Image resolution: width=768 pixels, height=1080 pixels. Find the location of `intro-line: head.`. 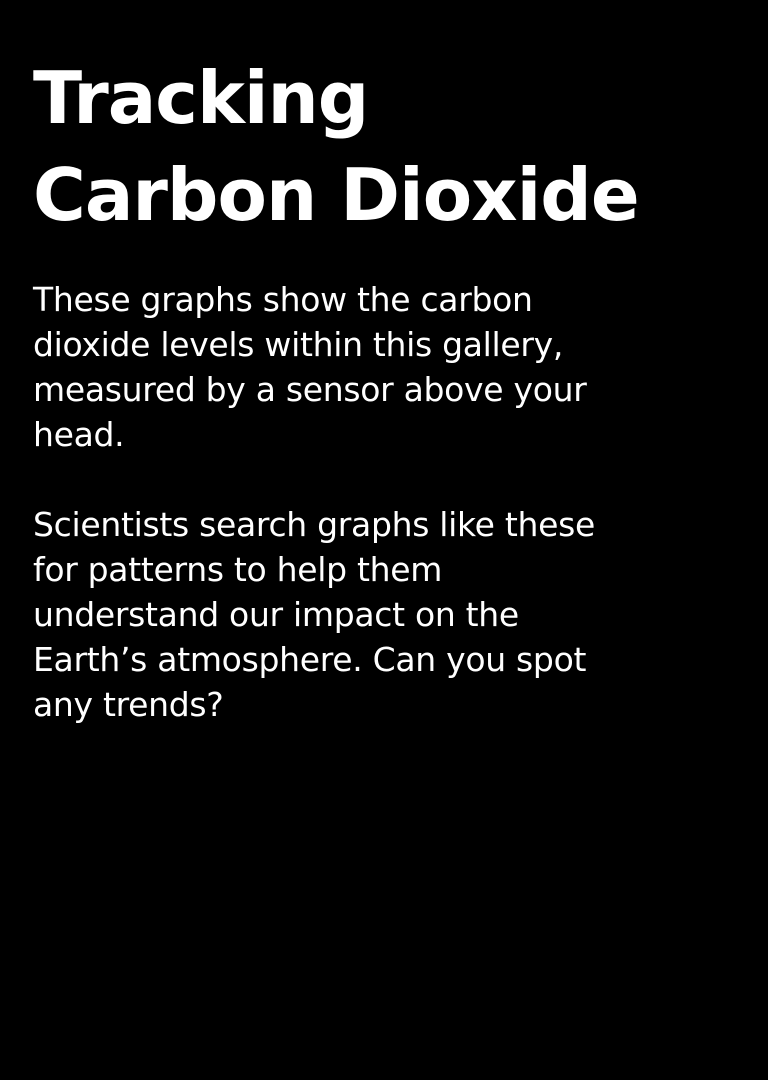

intro-line: head. is located at coordinates (79, 434).